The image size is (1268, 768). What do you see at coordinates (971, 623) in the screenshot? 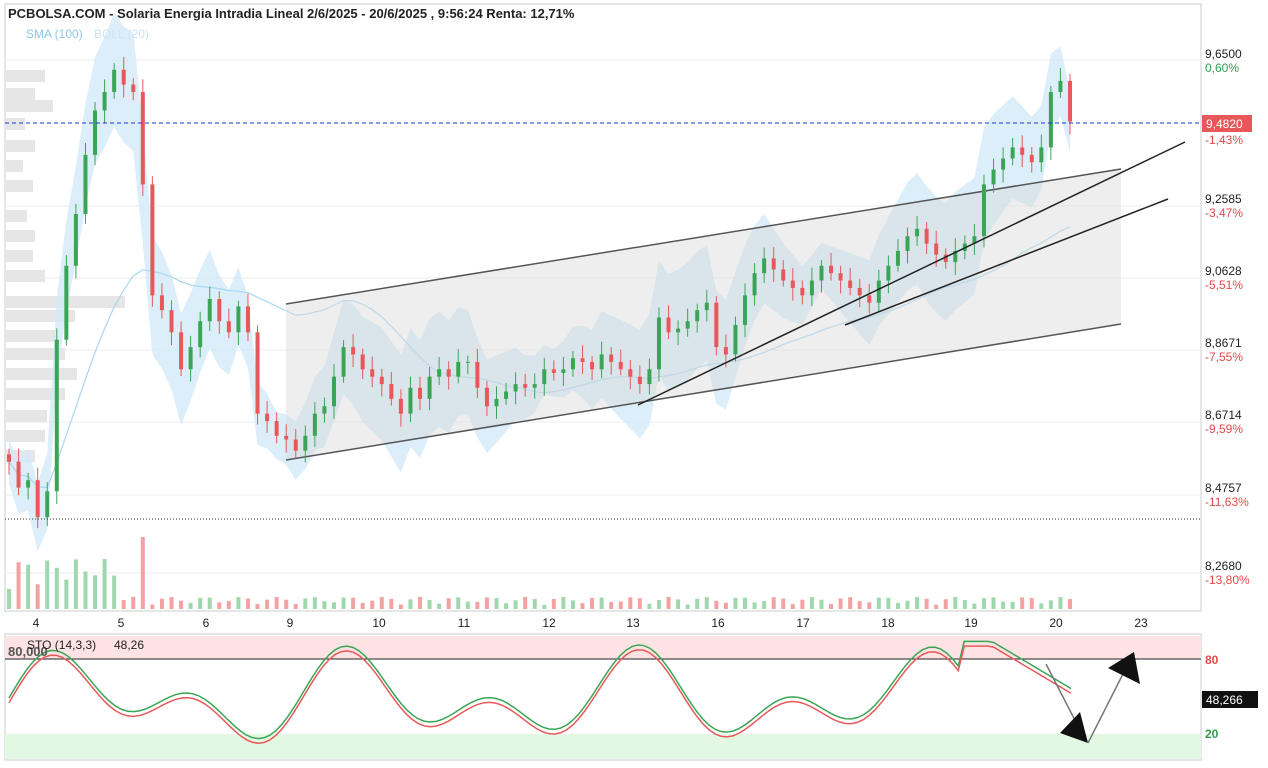
I see `x-tick-label: 19` at bounding box center [971, 623].